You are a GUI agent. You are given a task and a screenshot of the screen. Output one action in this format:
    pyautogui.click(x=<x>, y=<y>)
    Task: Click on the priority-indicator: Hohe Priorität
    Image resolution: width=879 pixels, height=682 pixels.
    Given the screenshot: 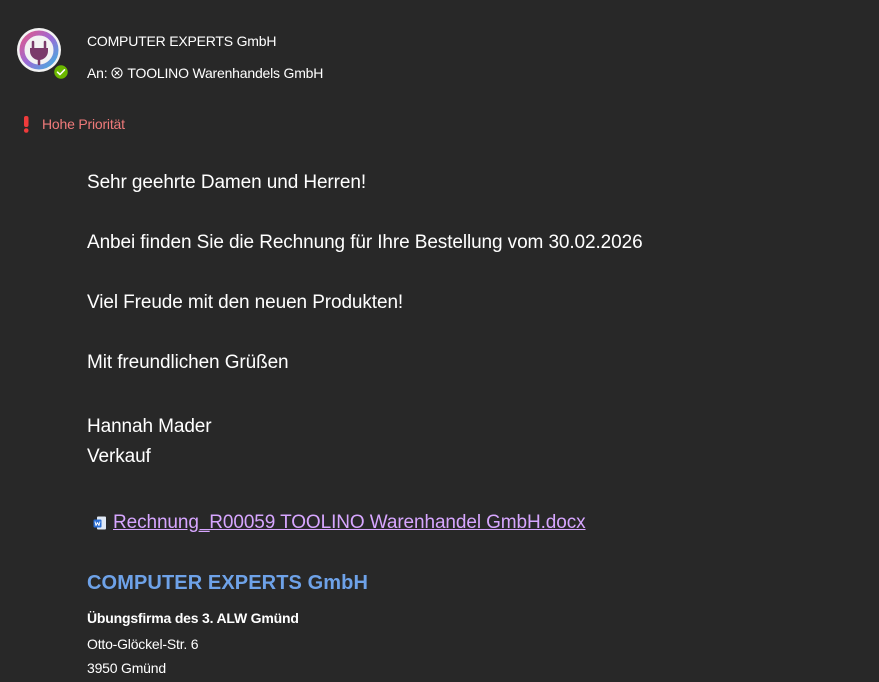 What is the action you would take?
    pyautogui.click(x=72, y=124)
    